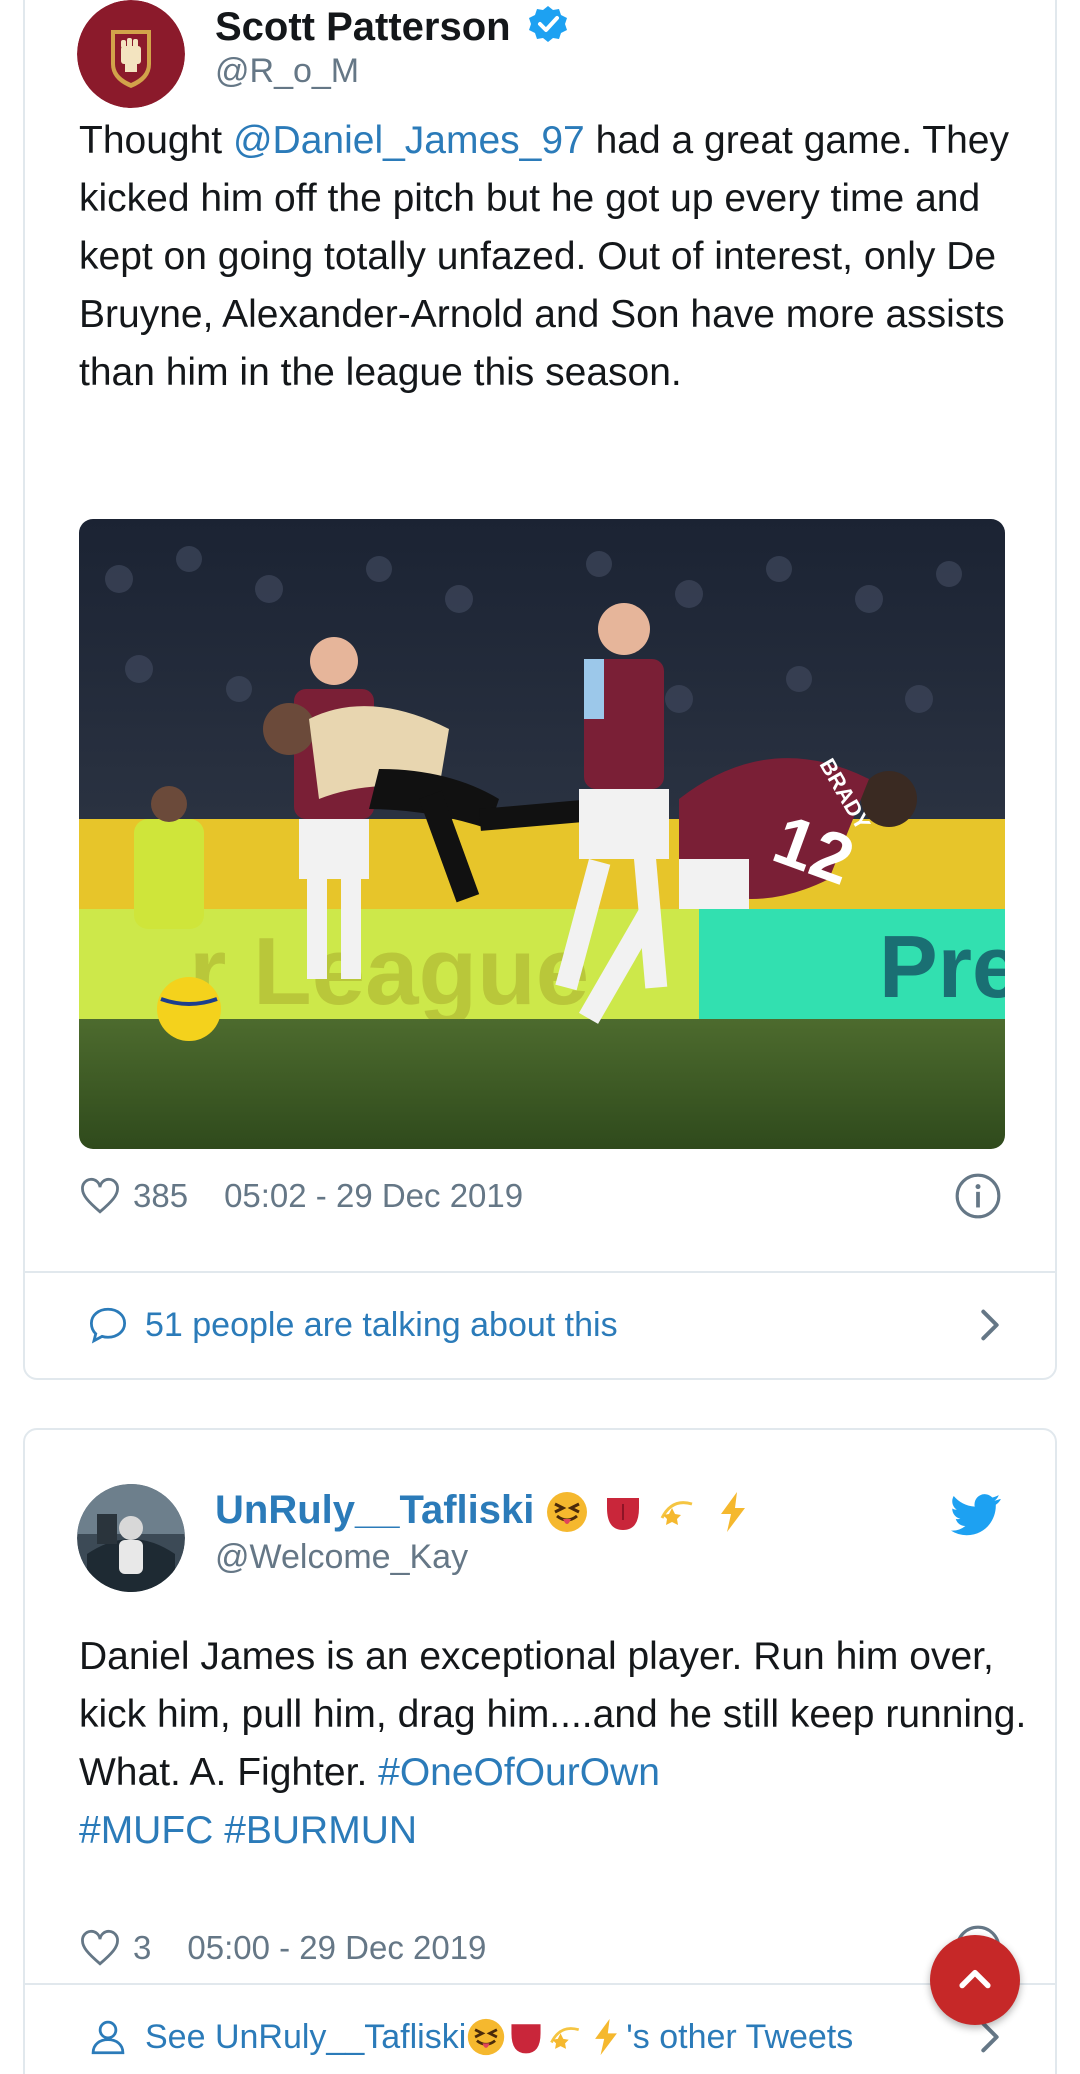 The image size is (1080, 2074). What do you see at coordinates (108, 2037) in the screenshot?
I see `person-icon` at bounding box center [108, 2037].